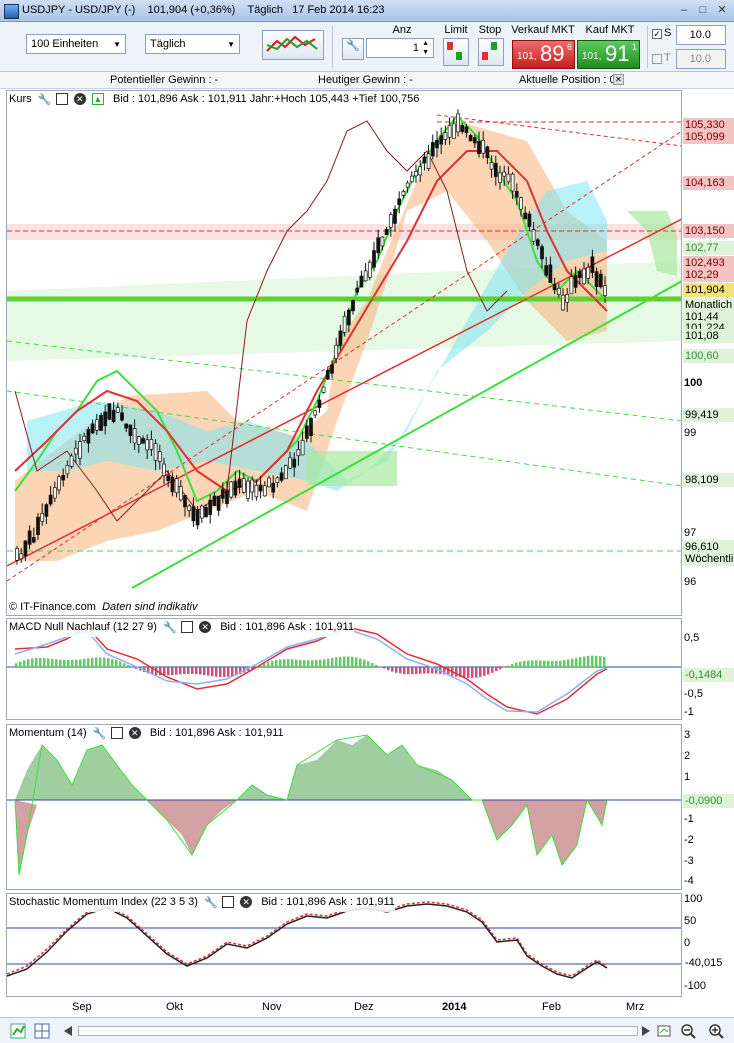 This screenshot has width=734, height=1043. What do you see at coordinates (76, 44) in the screenshot?
I see `units-select: 100 Einheiten ▼` at bounding box center [76, 44].